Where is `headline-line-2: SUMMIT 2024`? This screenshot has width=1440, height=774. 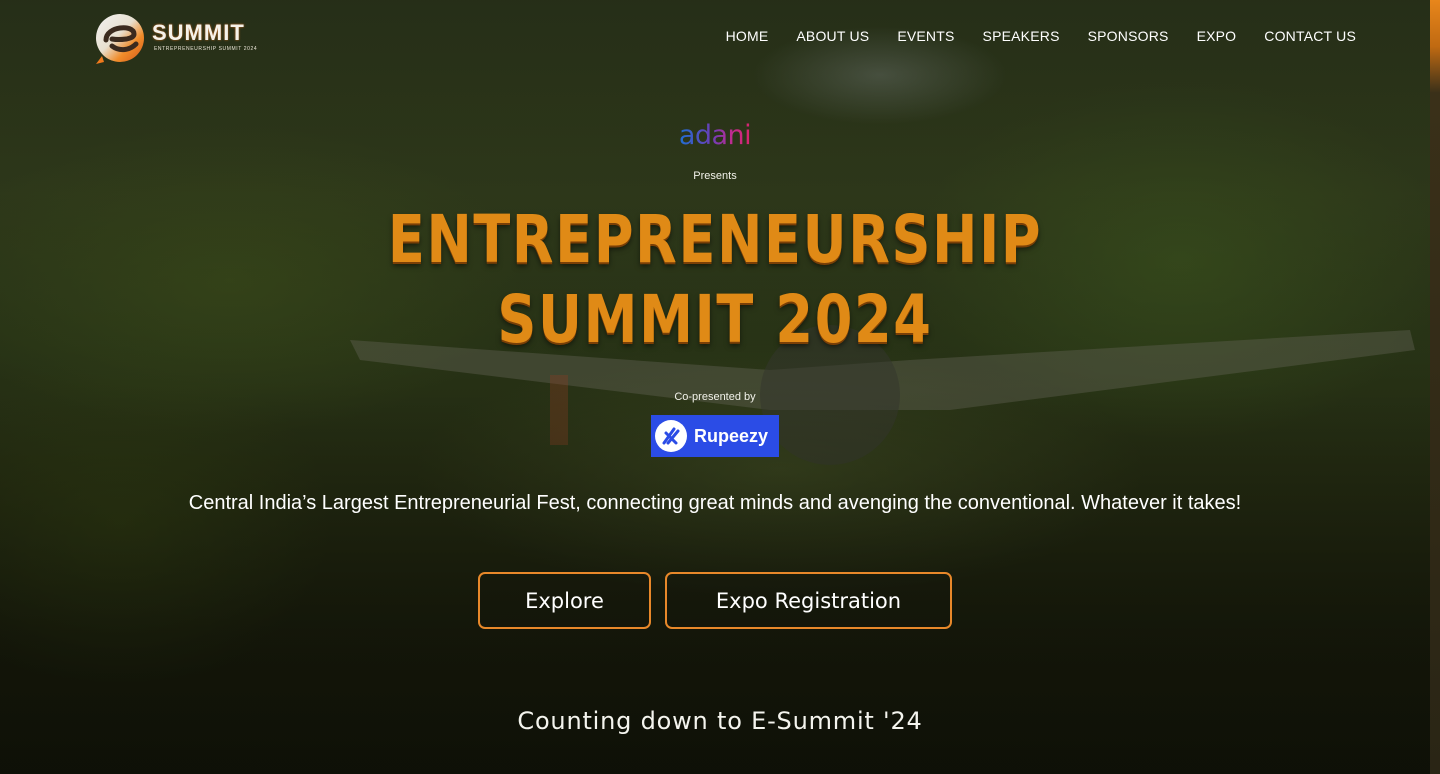
headline-line-2: SUMMIT 2024 is located at coordinates (715, 319).